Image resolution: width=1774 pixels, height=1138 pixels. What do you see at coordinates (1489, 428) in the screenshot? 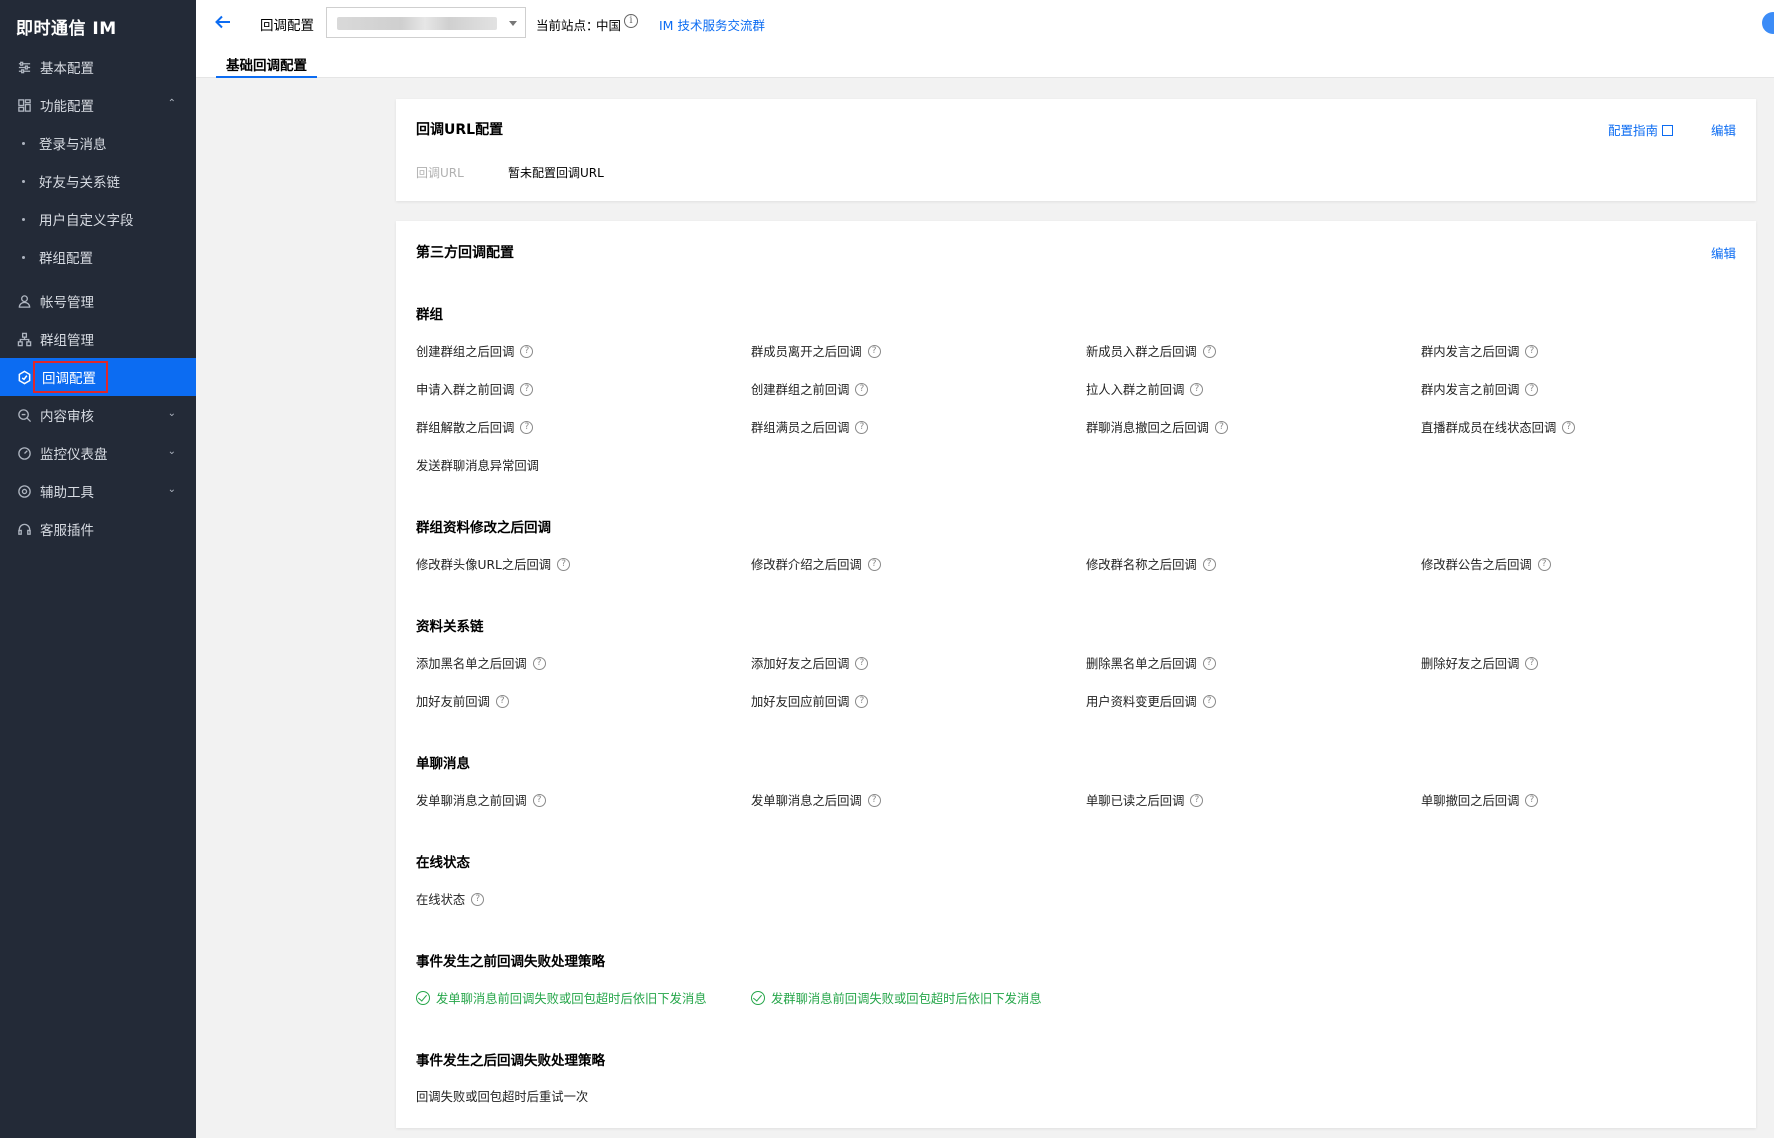
I see `callback-item-label: 直播群成员在线状态回调` at bounding box center [1489, 428].